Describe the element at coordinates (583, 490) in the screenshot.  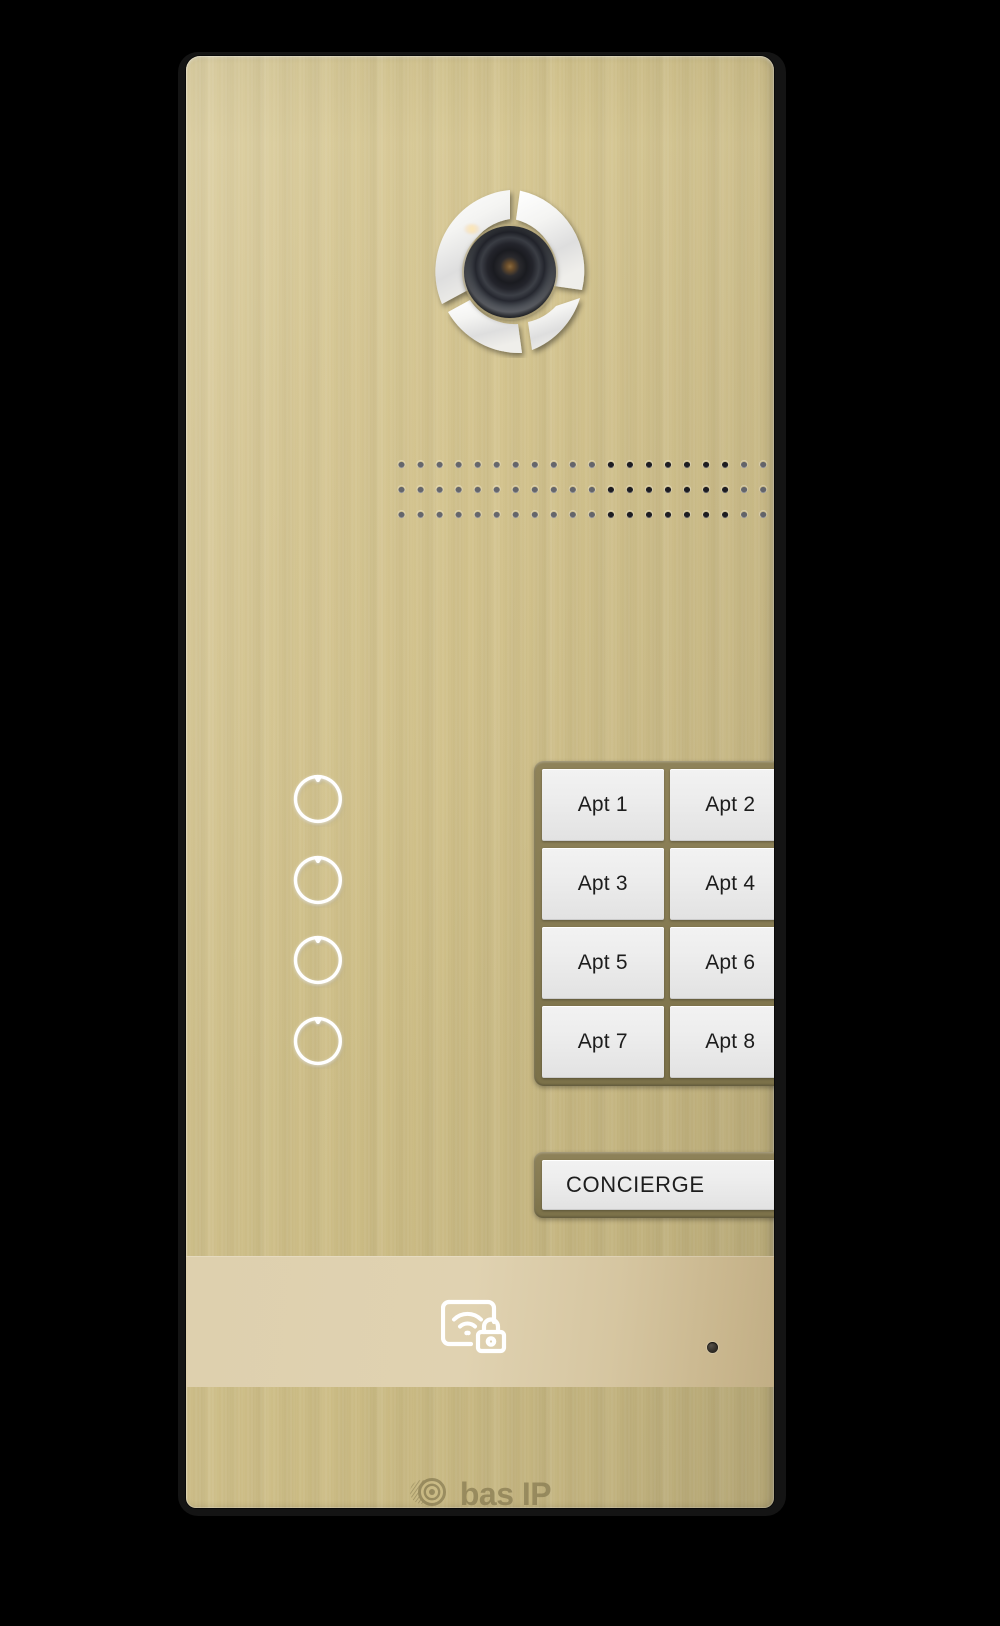
I see `speaker-grille` at that location.